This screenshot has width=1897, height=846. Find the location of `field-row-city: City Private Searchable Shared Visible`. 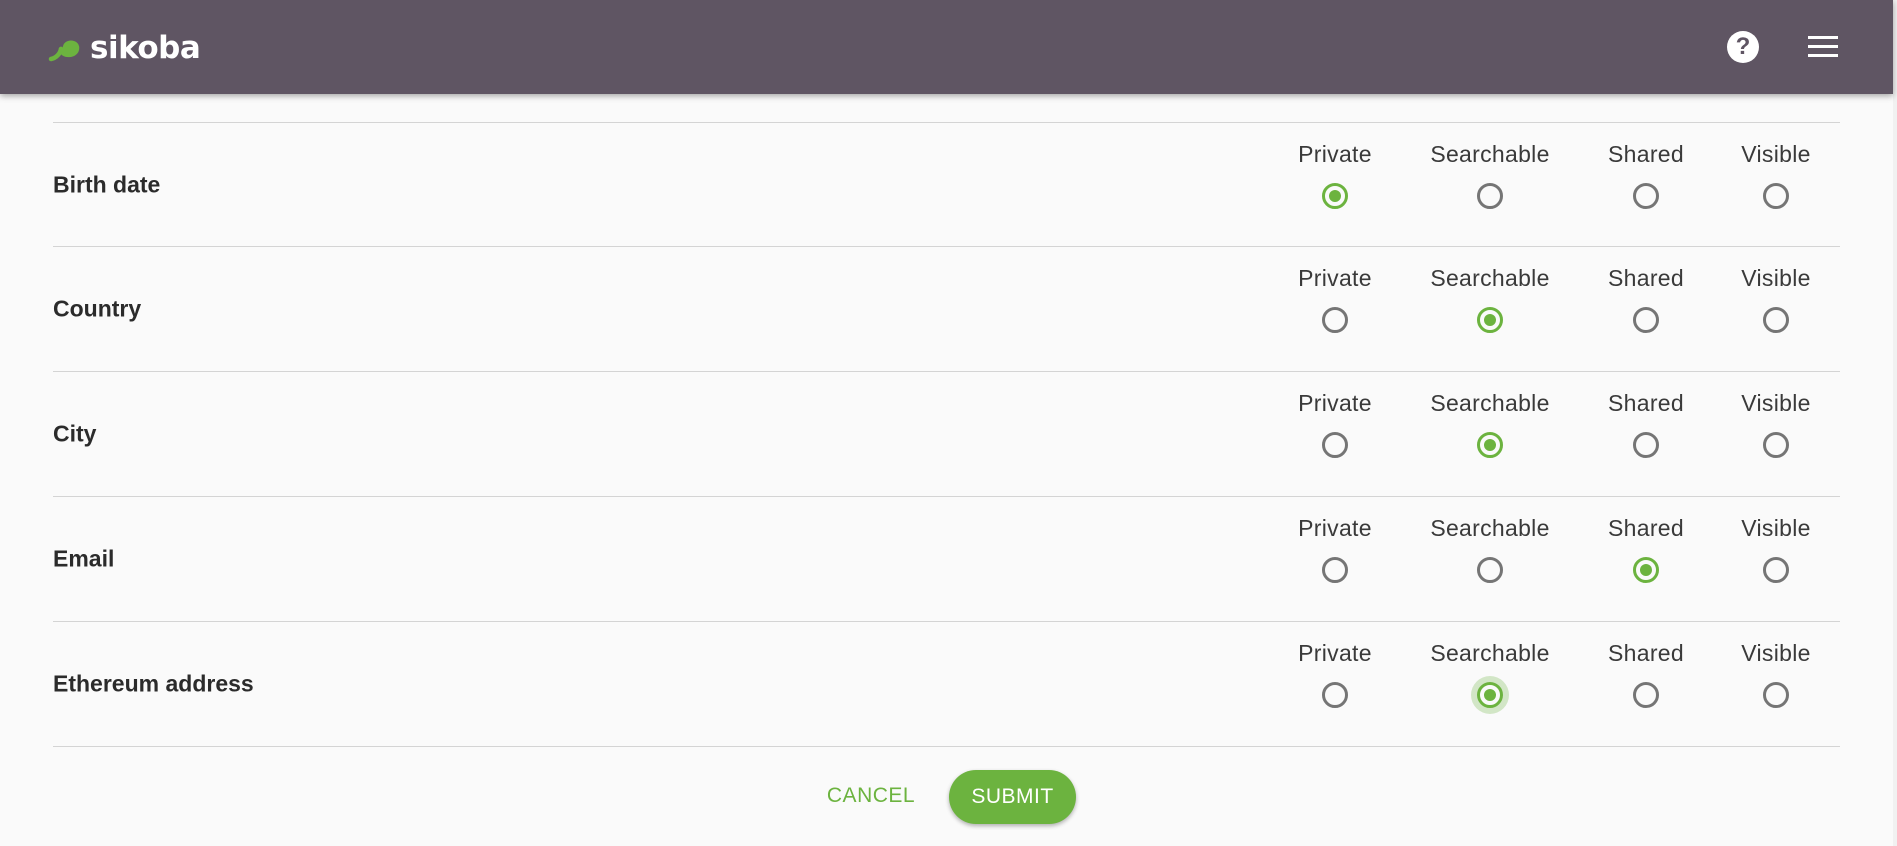

field-row-city: City Private Searchable Shared Visible is located at coordinates (946, 434).